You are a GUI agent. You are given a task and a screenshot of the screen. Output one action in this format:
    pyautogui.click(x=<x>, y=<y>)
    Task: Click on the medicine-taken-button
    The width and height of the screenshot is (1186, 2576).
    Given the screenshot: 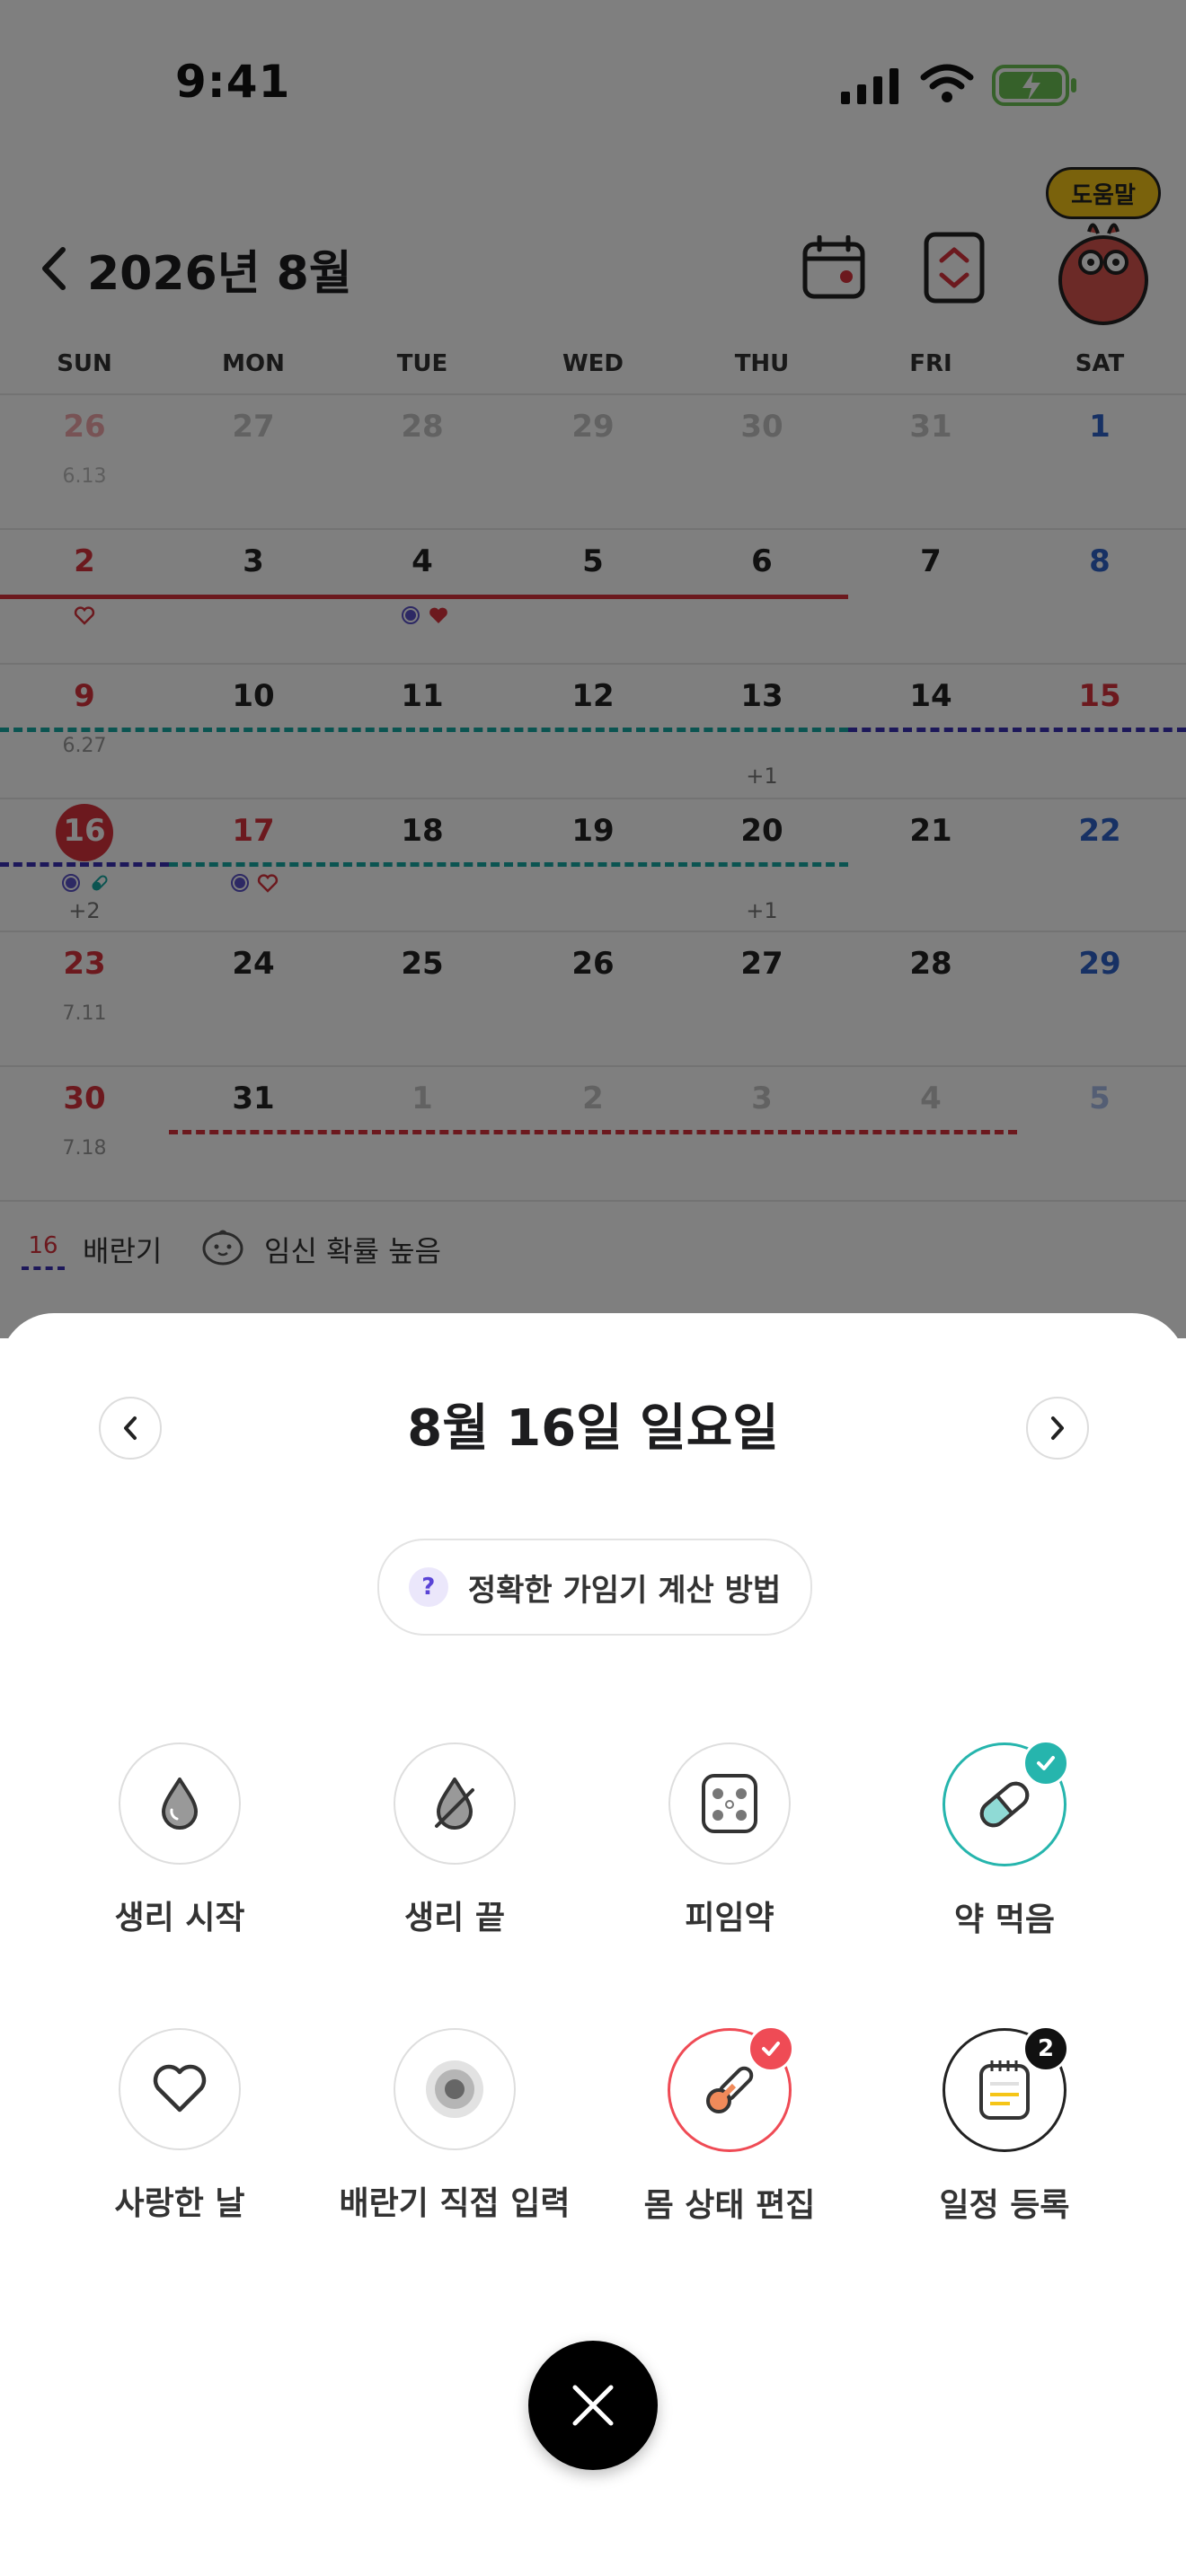 What is the action you would take?
    pyautogui.click(x=1006, y=1803)
    